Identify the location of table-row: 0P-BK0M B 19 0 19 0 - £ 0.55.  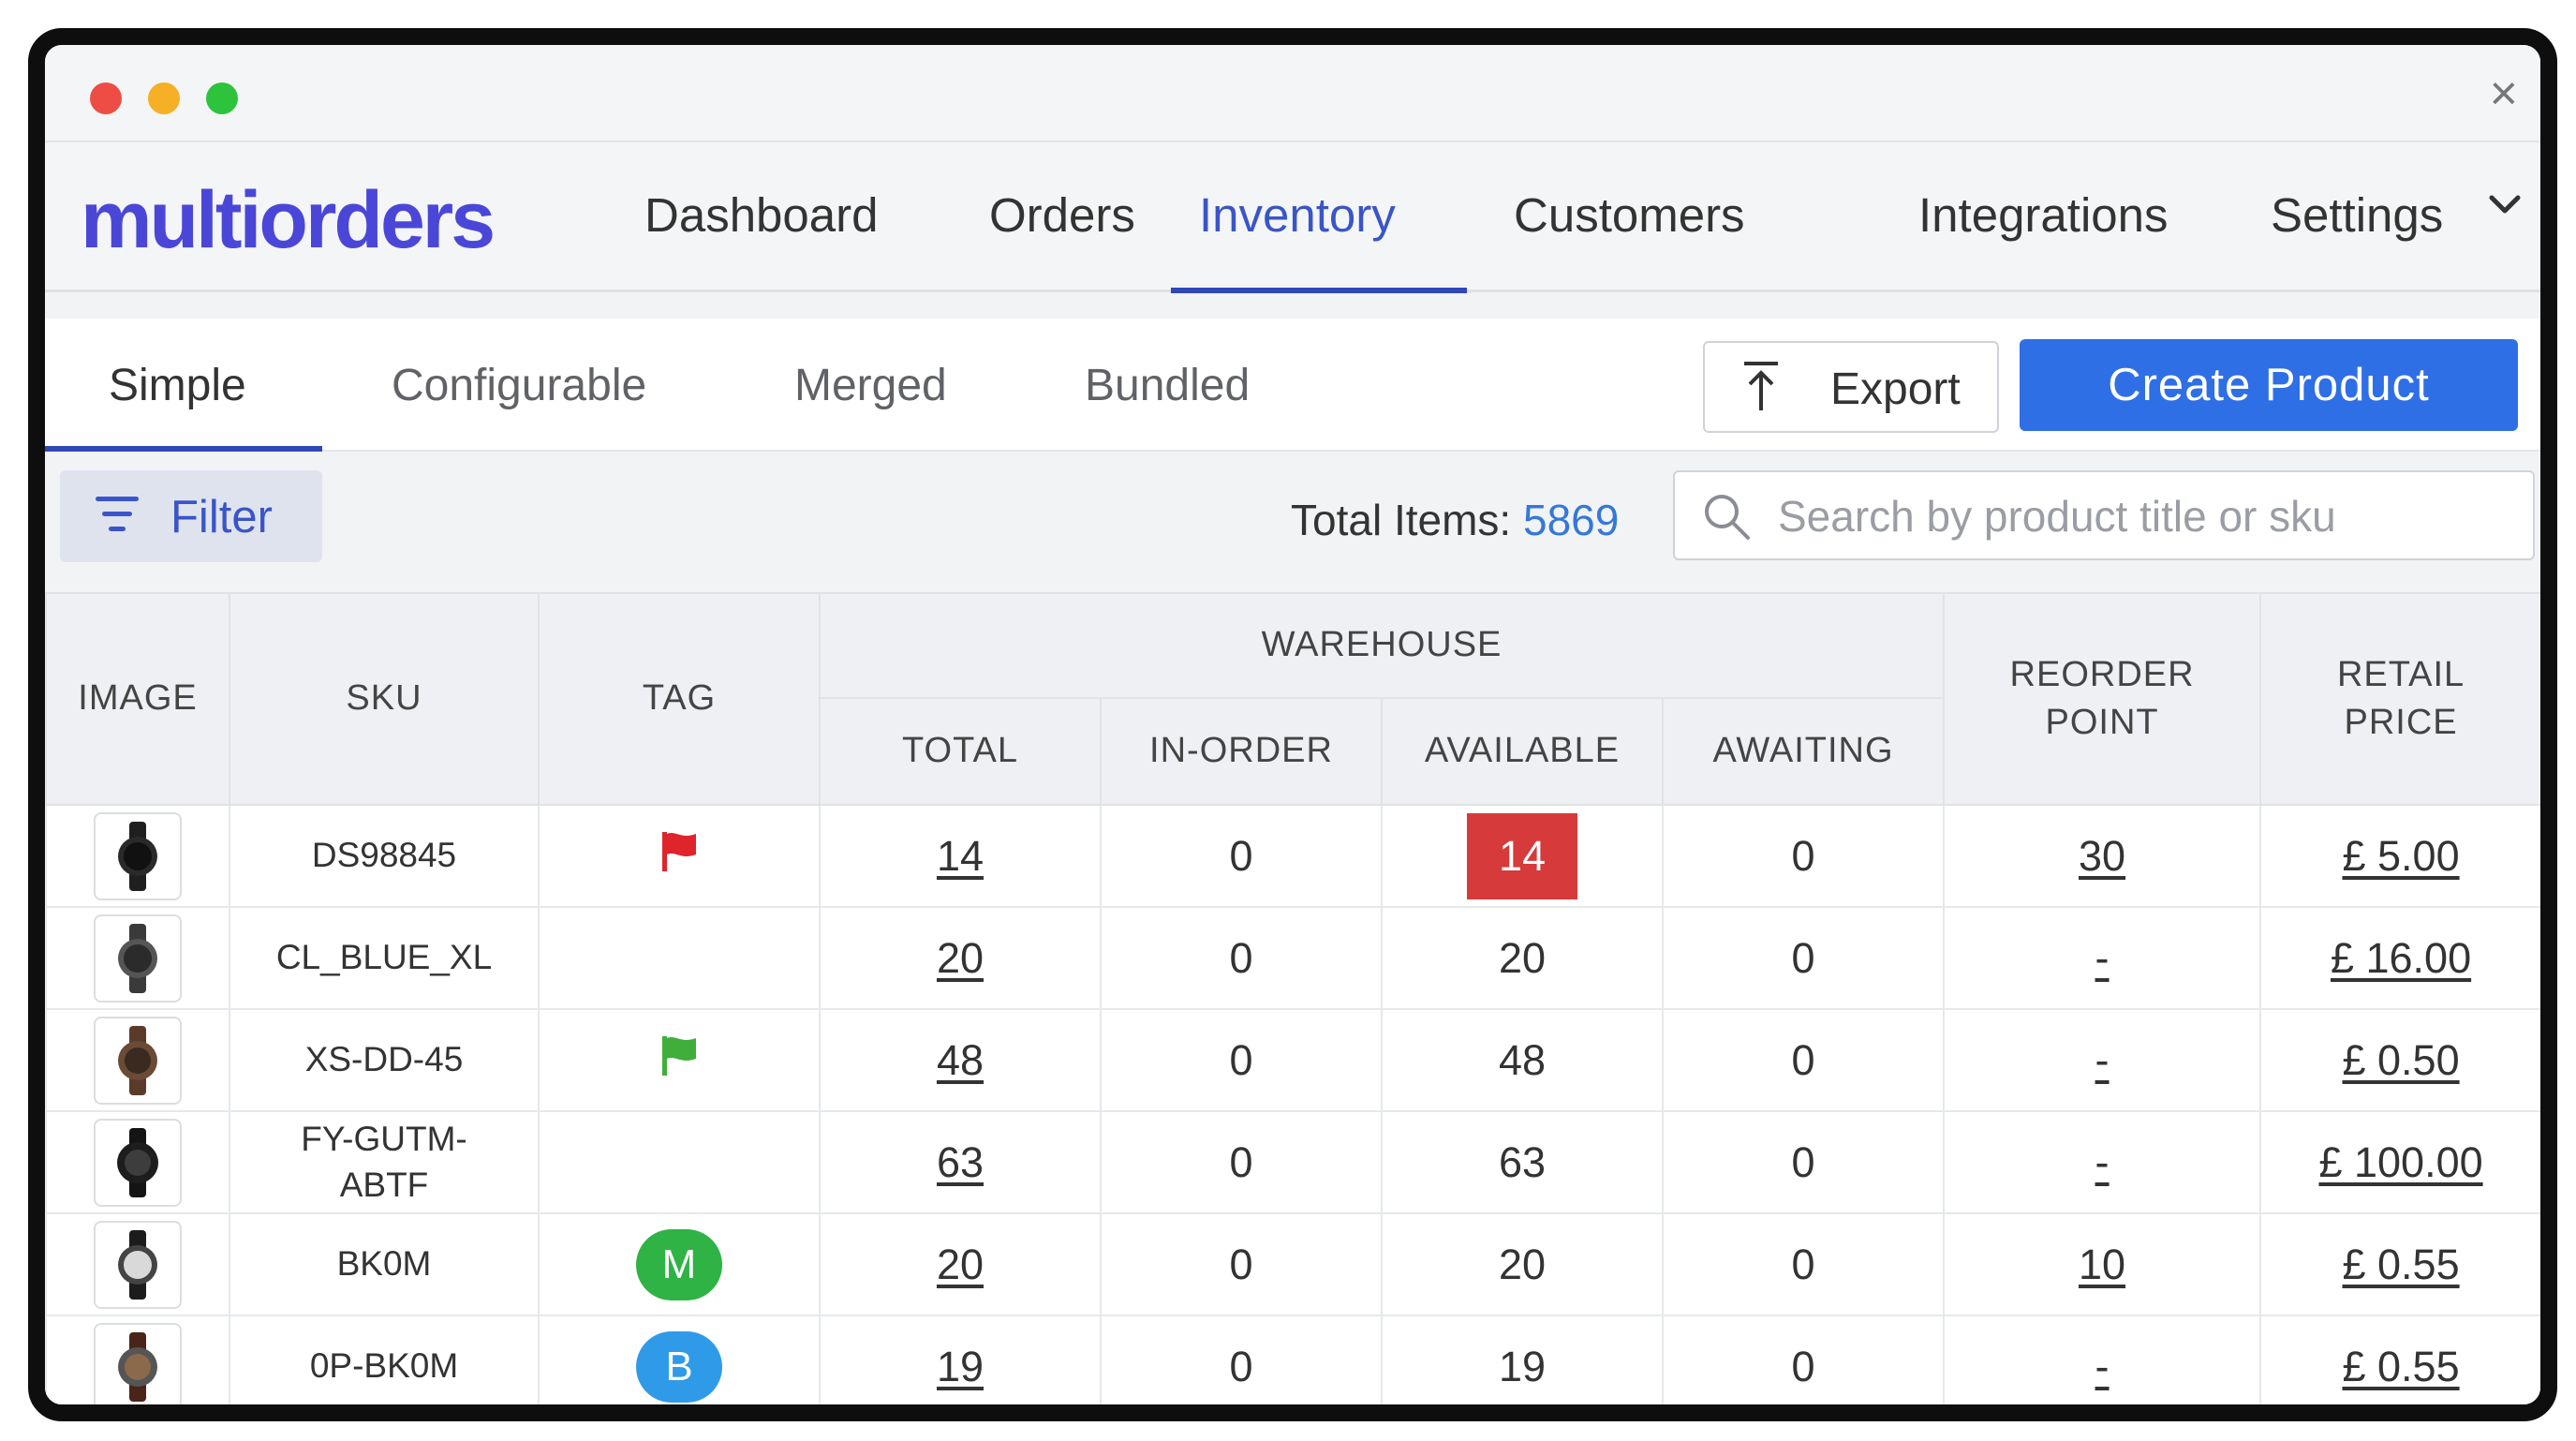
(1292, 1359).